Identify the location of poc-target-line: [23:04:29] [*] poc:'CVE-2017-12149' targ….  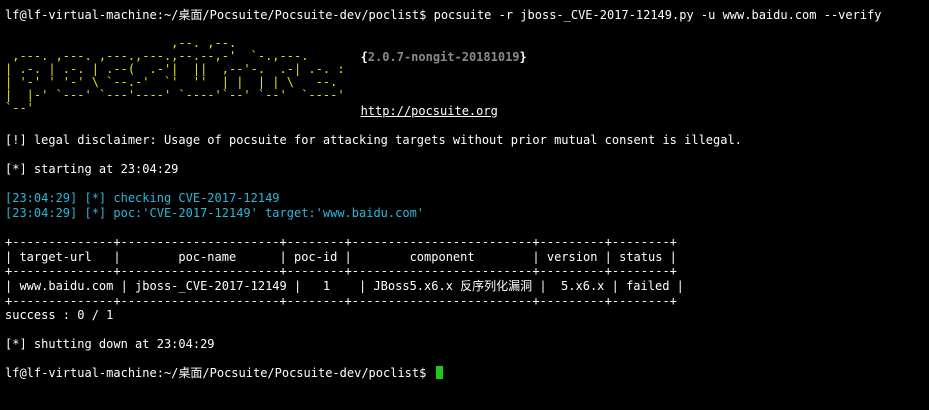
(215, 212).